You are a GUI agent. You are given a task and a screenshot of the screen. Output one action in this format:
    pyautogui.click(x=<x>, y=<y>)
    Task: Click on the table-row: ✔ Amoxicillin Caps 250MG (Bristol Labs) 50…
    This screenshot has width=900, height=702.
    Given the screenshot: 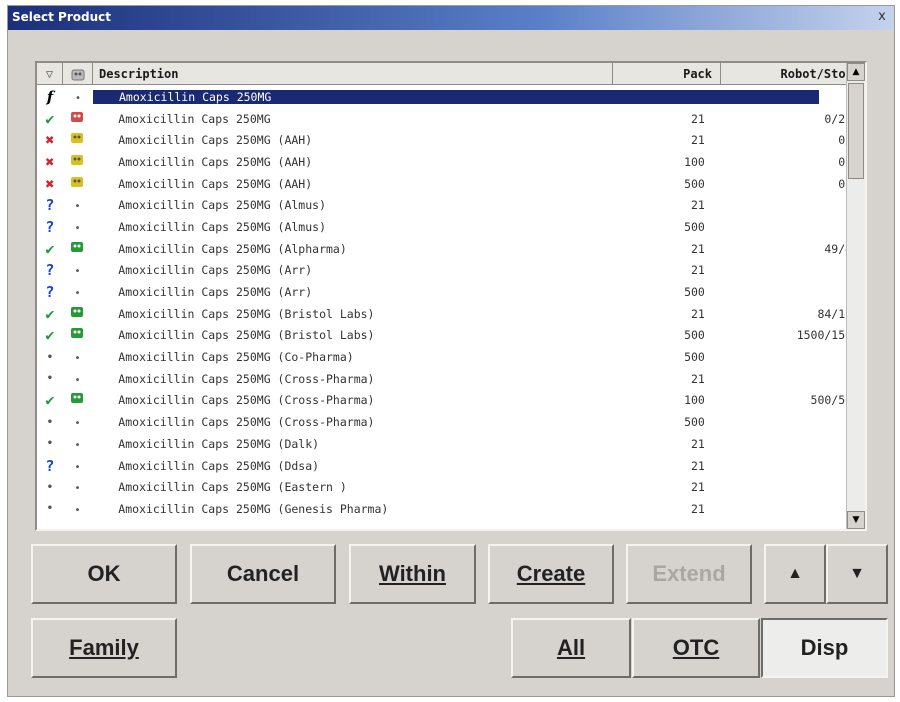 What is the action you would take?
    pyautogui.click(x=451, y=336)
    